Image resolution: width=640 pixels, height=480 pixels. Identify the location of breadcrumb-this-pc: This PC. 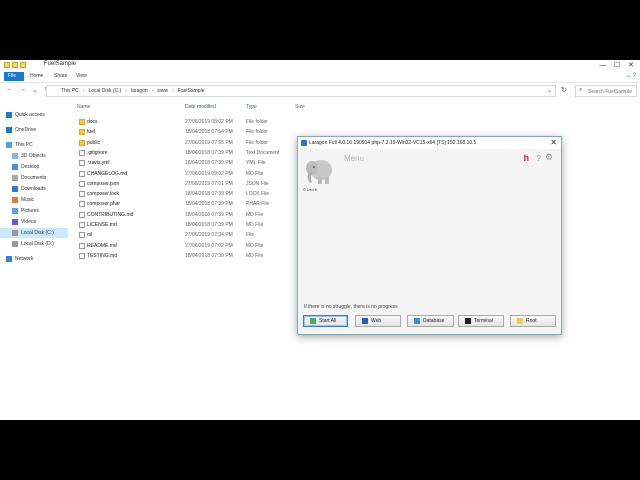
(70, 91).